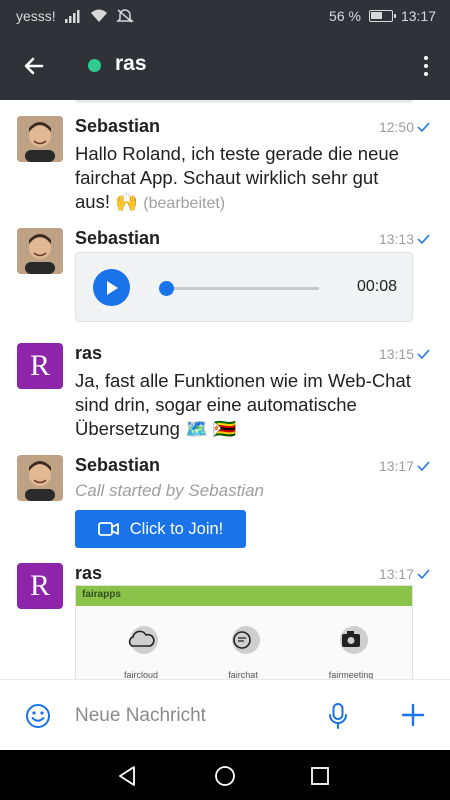  What do you see at coordinates (101, 594) in the screenshot?
I see `preview-brand: fairapps` at bounding box center [101, 594].